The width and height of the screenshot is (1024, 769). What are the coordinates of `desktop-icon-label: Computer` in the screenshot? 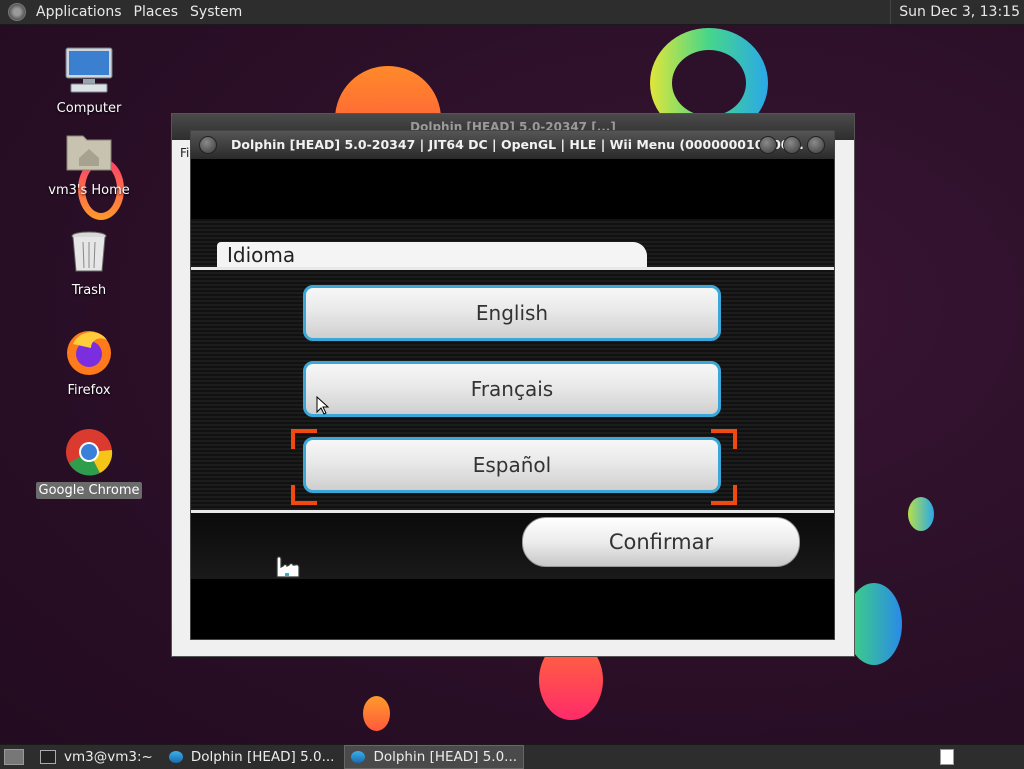 It's located at (89, 108).